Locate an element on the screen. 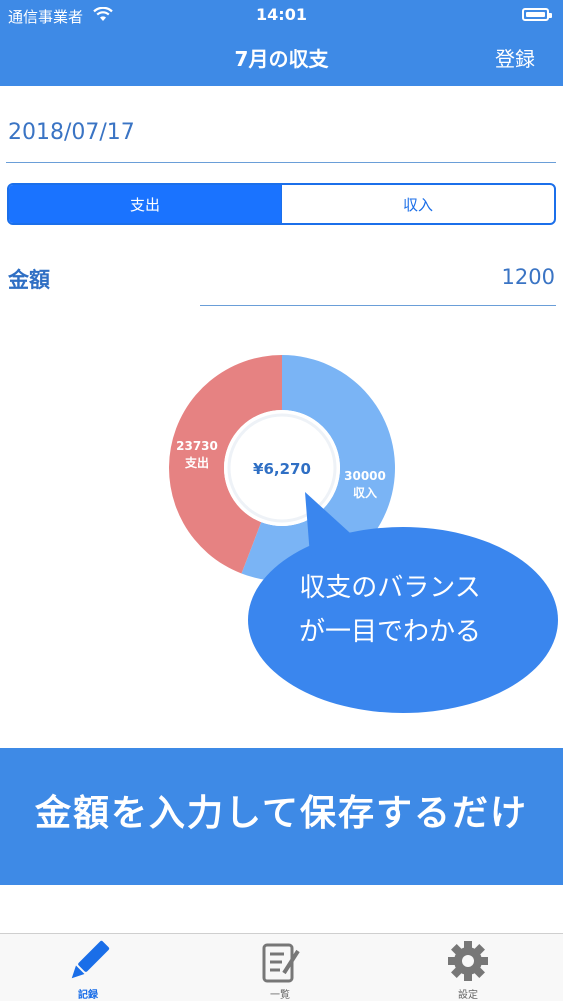 Image resolution: width=563 pixels, height=1001 pixels. callout-line-2: が一目でわかる is located at coordinates (389, 632).